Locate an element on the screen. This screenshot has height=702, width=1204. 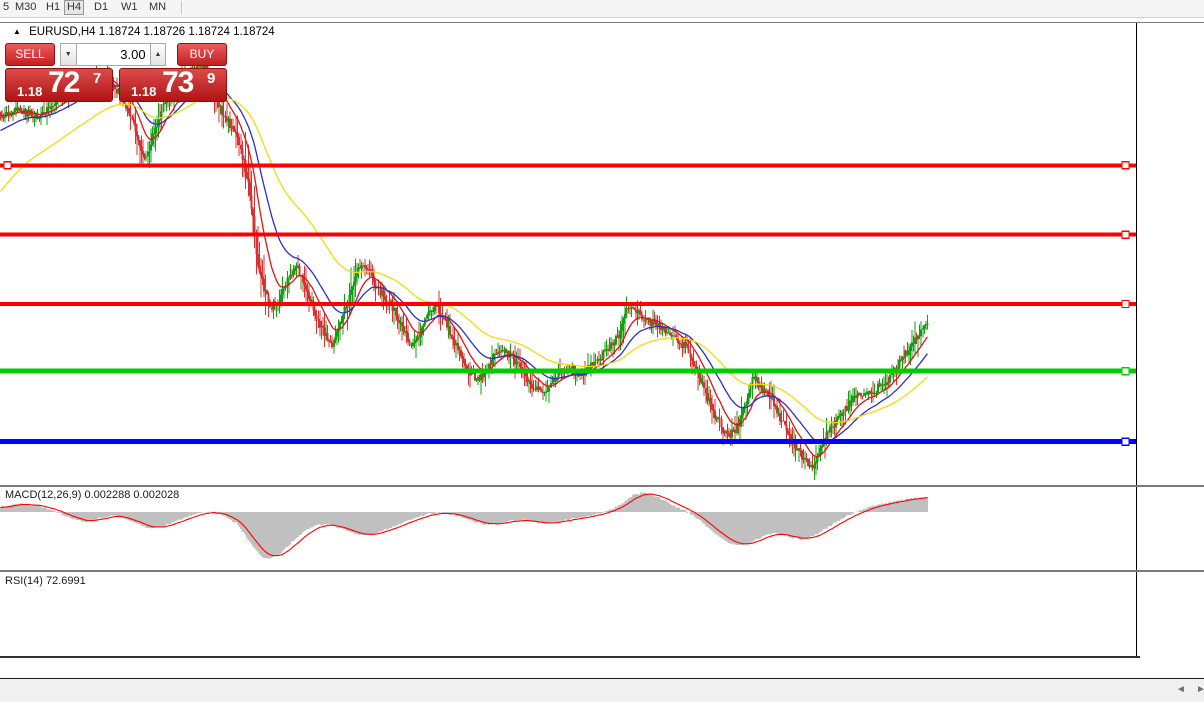
volume-decrease-button: ▼ is located at coordinates (68, 54).